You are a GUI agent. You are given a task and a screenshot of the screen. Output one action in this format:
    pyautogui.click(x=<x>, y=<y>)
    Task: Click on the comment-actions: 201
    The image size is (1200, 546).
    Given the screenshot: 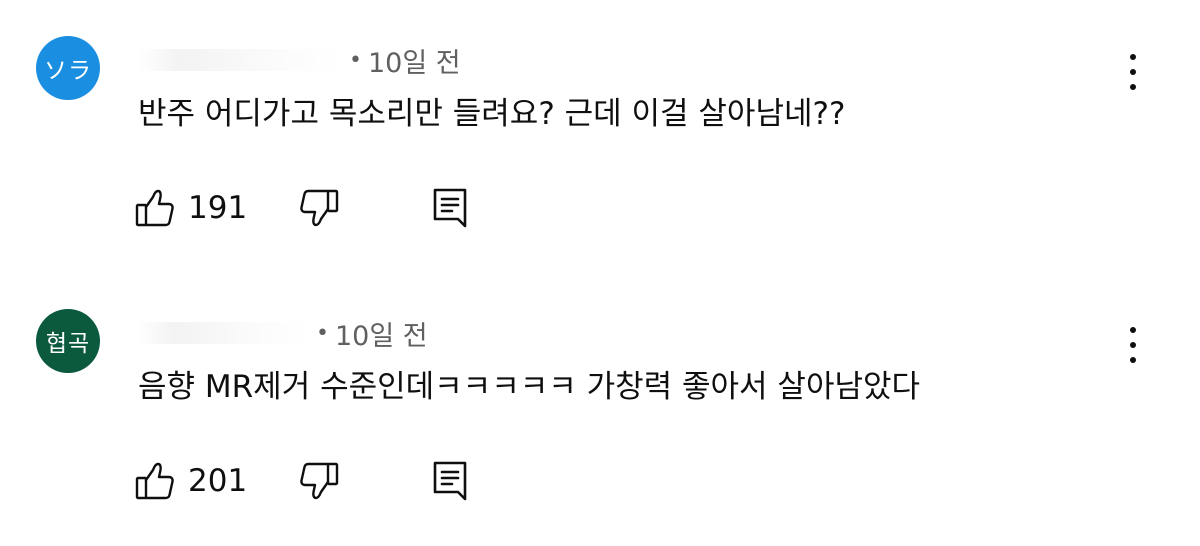 What is the action you would take?
    pyautogui.click(x=302, y=481)
    